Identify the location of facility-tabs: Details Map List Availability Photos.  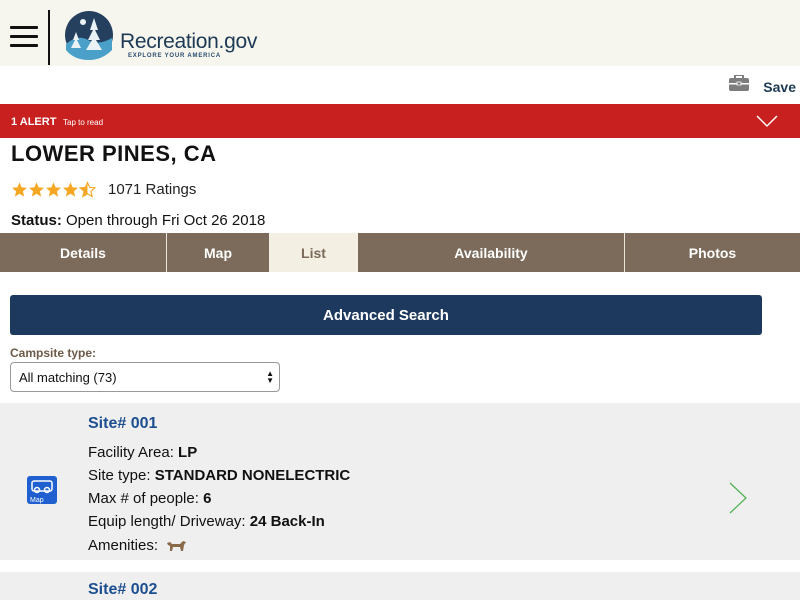
(400, 252).